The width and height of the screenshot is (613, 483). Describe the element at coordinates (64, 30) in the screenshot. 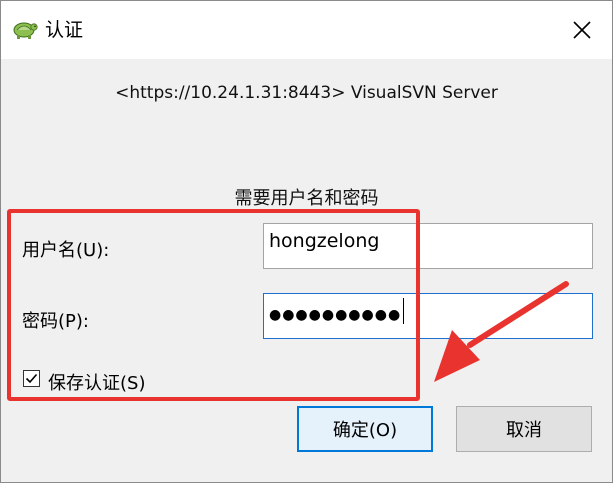

I see `window-title: 认证` at that location.